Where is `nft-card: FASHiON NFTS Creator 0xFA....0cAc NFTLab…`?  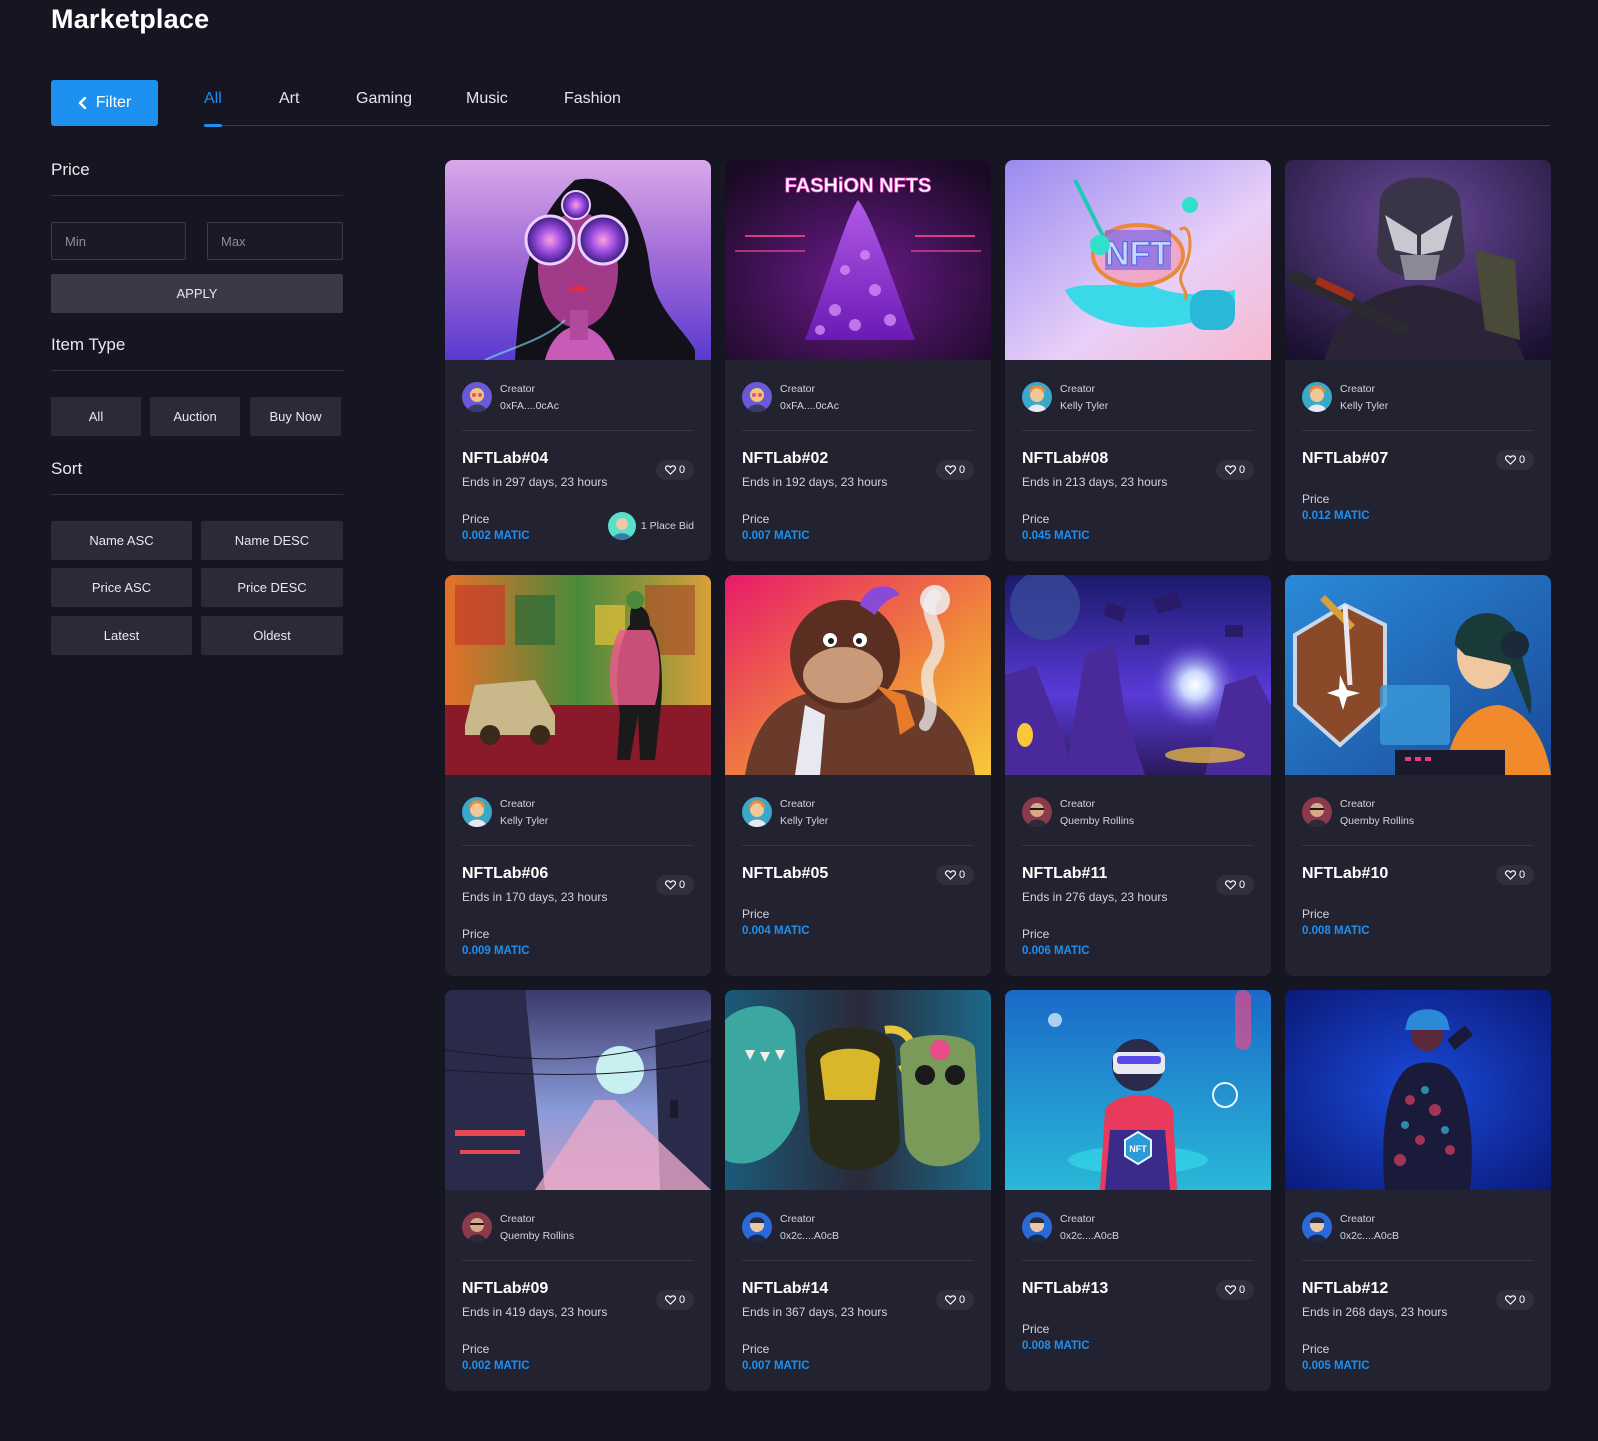 nft-card: FASHiON NFTS Creator 0xFA....0cAc NFTLab… is located at coordinates (858, 360).